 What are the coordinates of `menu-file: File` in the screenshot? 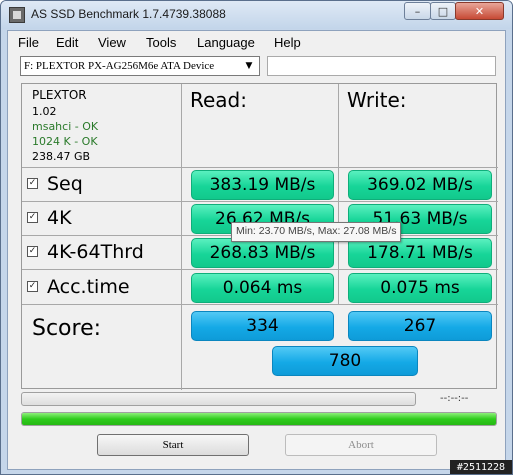 It's located at (28, 42).